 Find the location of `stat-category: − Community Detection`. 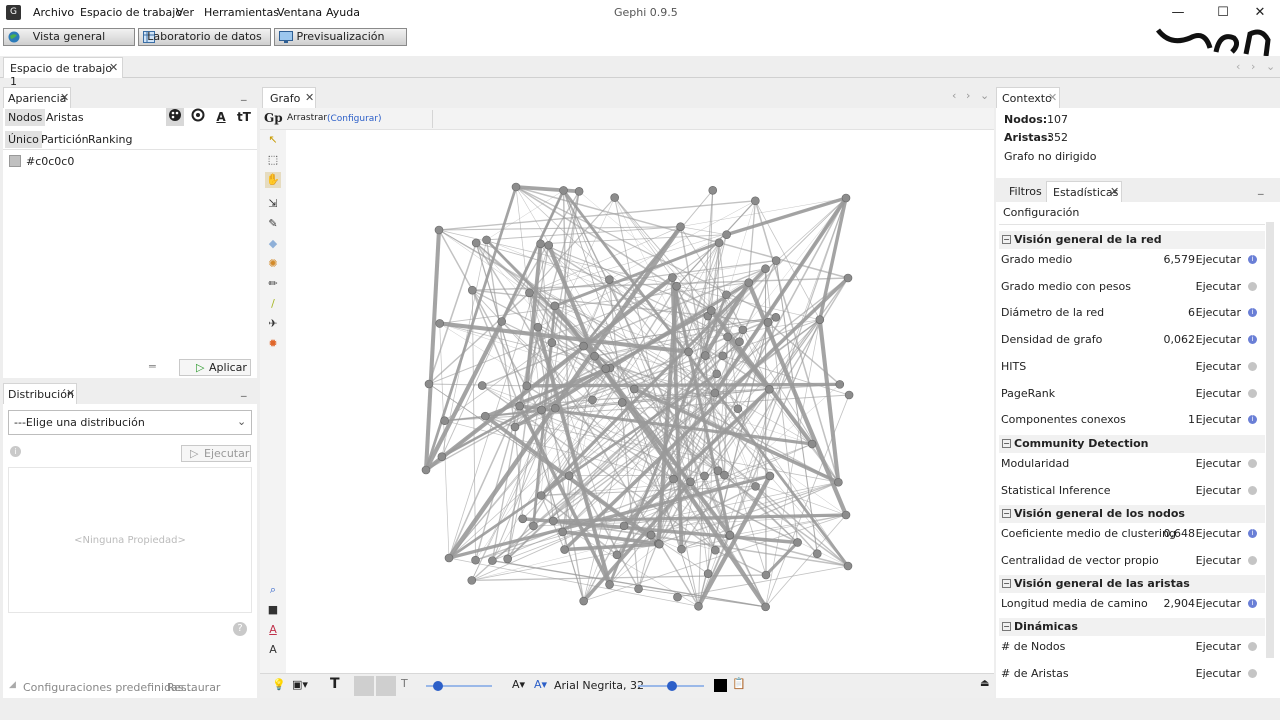

stat-category: − Community Detection is located at coordinates (1132, 444).